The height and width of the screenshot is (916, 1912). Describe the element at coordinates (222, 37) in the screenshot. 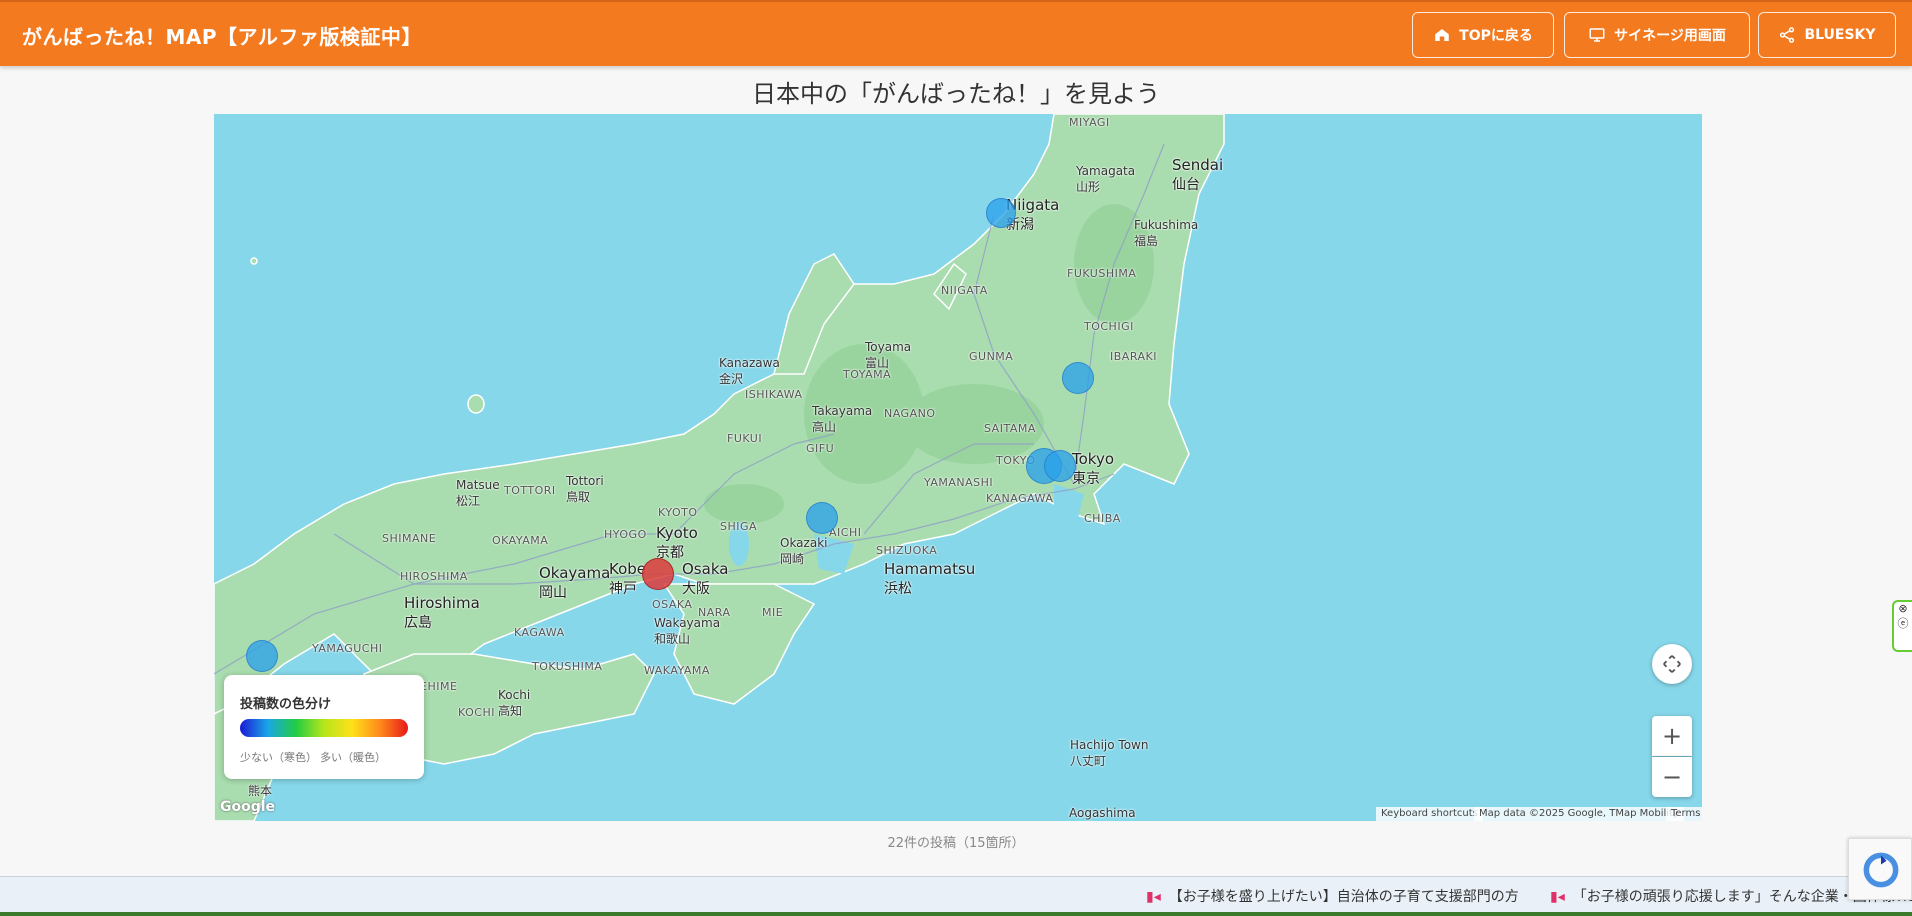

I see `app-title: がんばったね！MAP【アルファ版検証中】` at that location.